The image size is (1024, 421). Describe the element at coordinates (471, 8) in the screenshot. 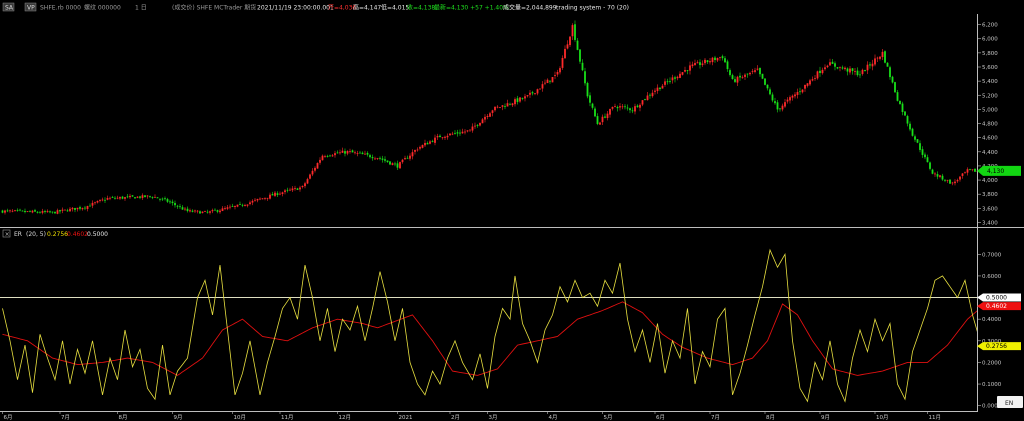

I see `last-value: 最新=4,130 +57 +1.40%` at that location.